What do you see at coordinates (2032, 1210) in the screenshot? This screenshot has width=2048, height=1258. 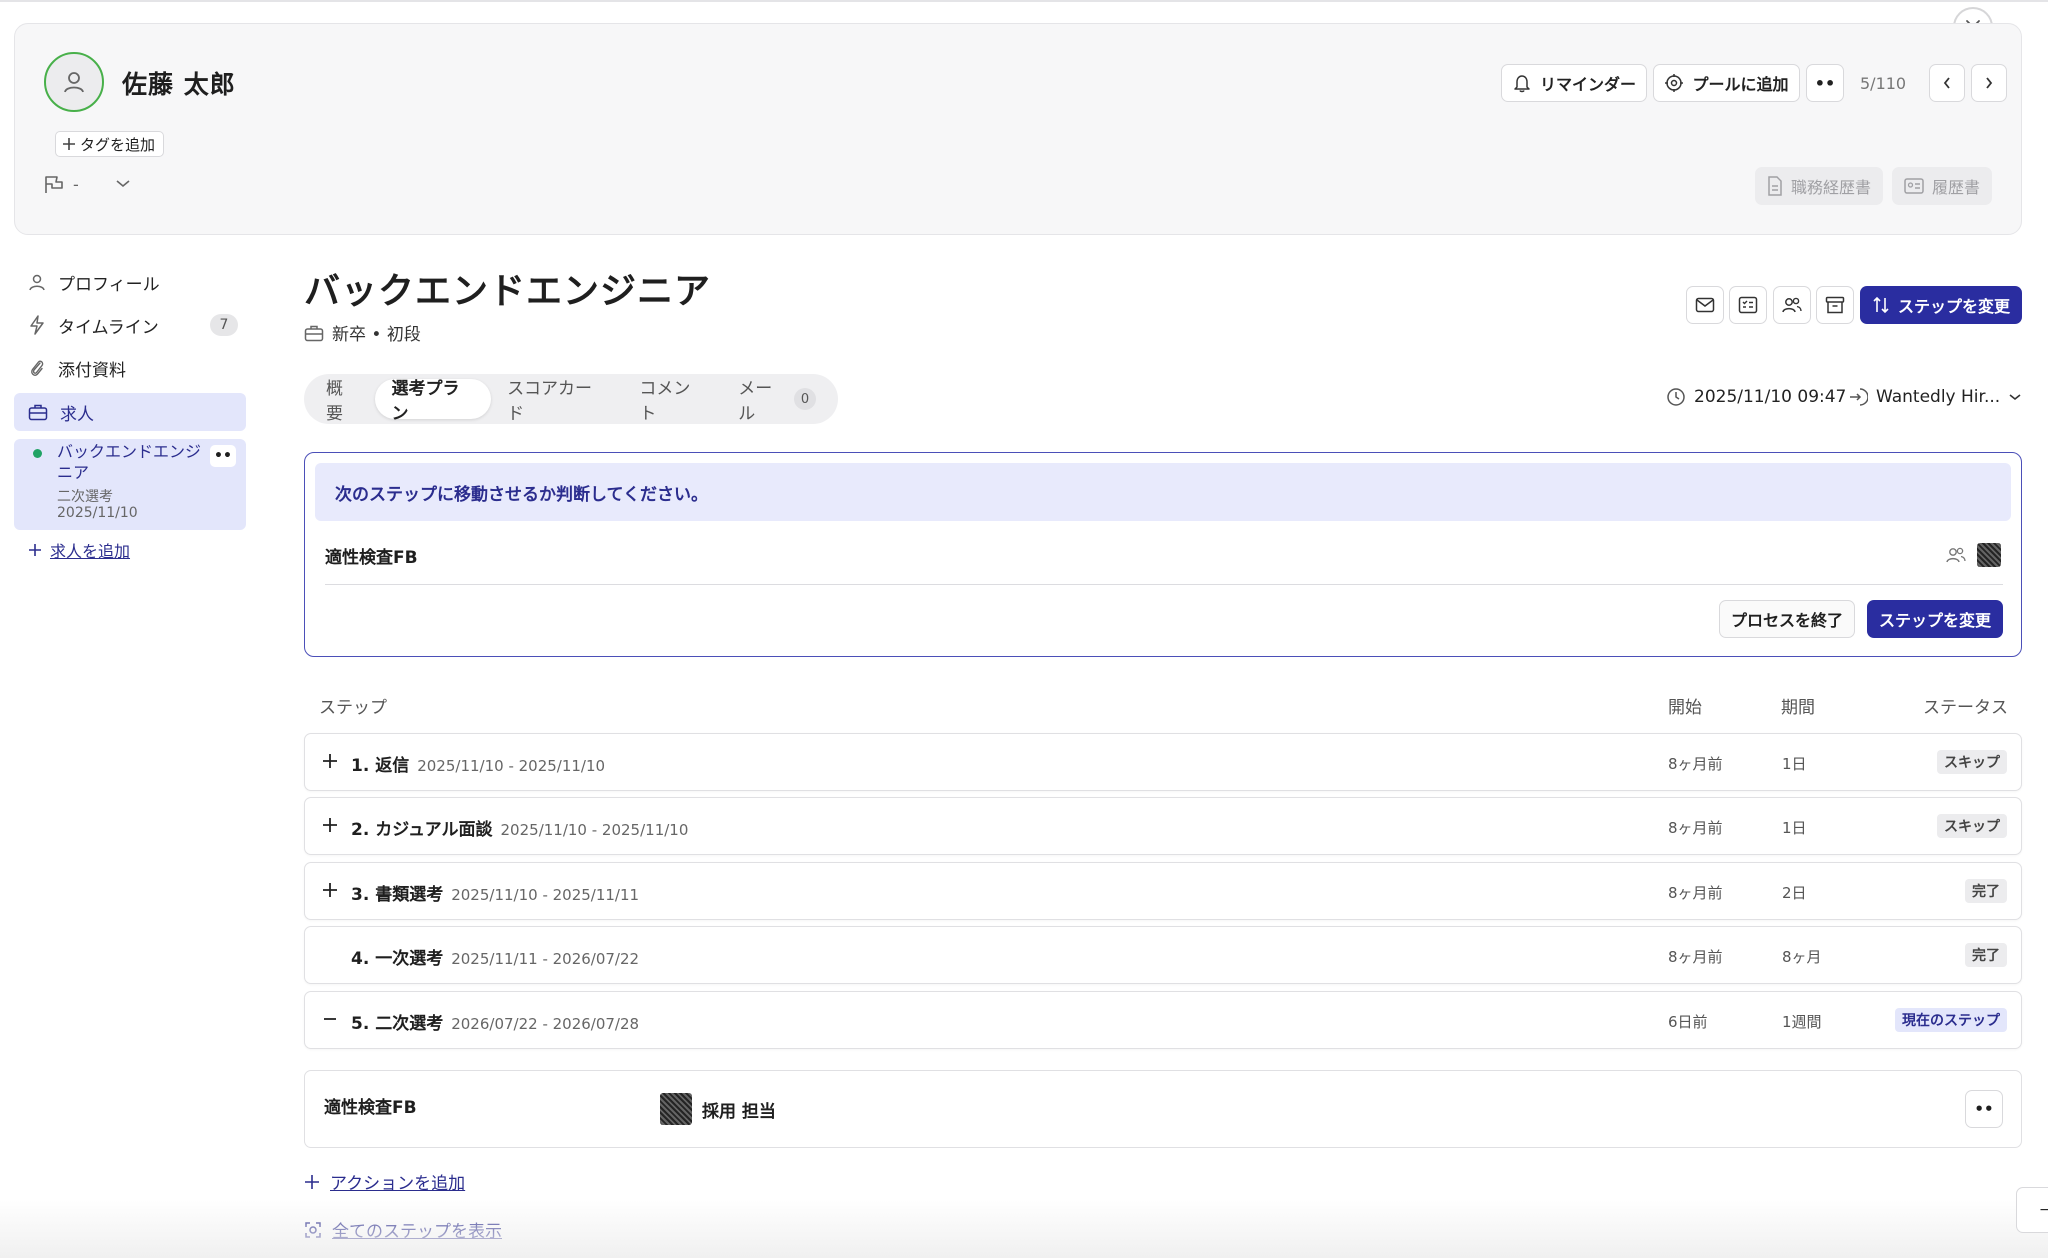 I see `side-panel-toggle: −` at bounding box center [2032, 1210].